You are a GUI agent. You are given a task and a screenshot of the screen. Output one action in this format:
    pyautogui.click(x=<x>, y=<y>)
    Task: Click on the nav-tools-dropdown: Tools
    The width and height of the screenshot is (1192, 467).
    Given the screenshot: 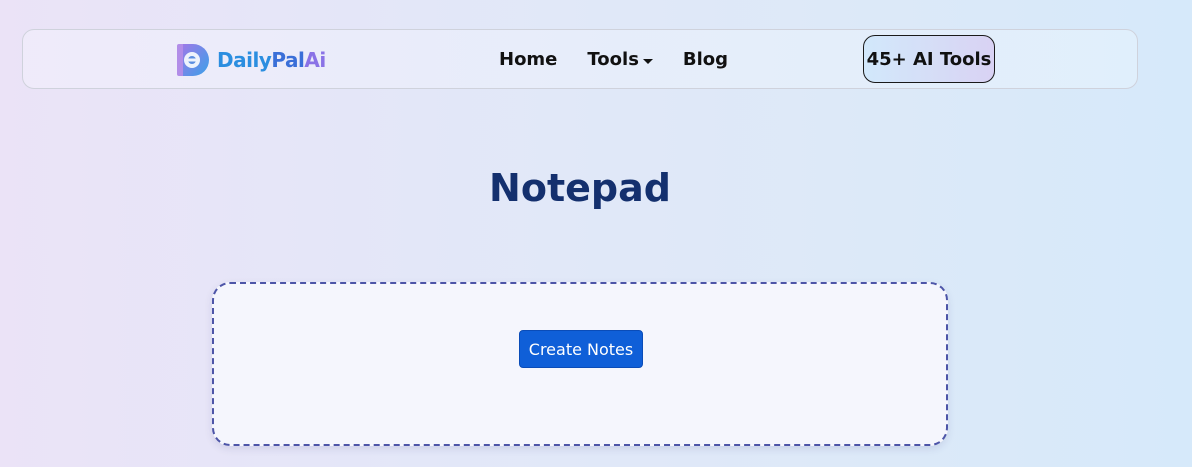 What is the action you would take?
    pyautogui.click(x=620, y=59)
    